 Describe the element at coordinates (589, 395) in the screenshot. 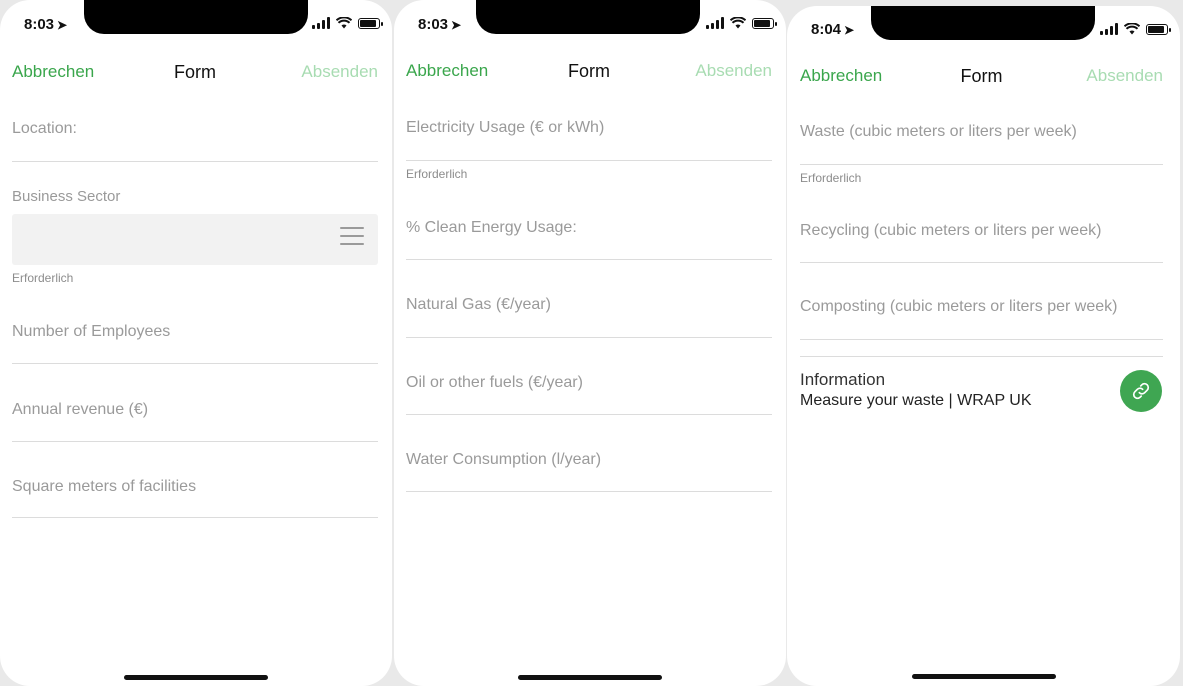

I see `oil-field: Oil or other fuels (€/year)` at that location.